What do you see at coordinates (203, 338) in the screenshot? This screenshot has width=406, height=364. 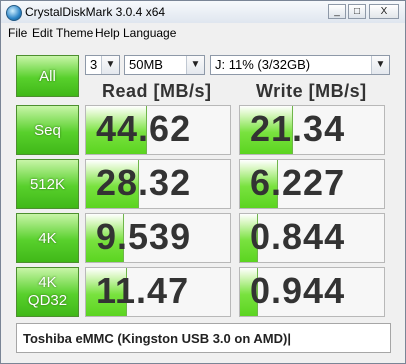 I see `comment-input: Toshiba eMMC (Kingston USB 3.0 on AMD)|` at bounding box center [203, 338].